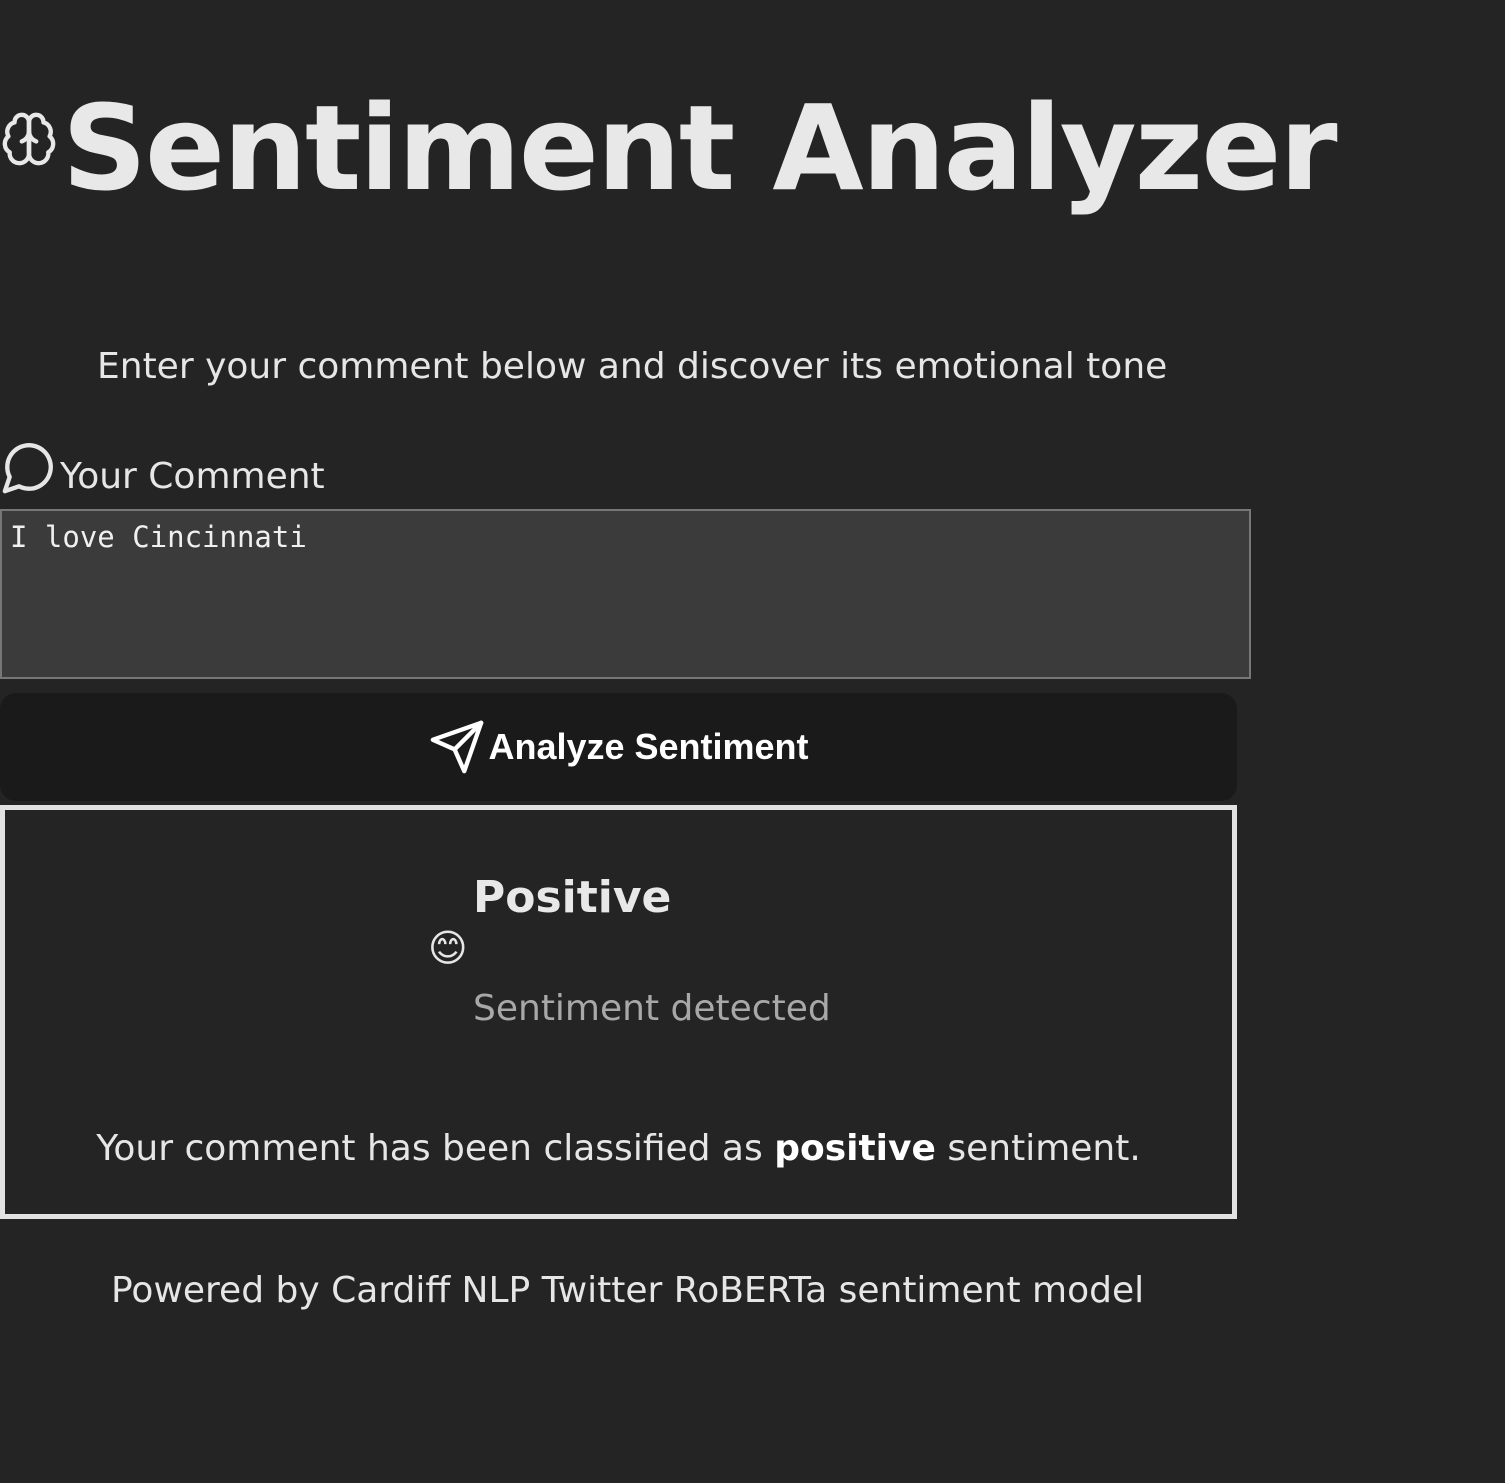 Image resolution: width=1505 pixels, height=1483 pixels. Describe the element at coordinates (192, 476) in the screenshot. I see `comment-label: Your Comment` at that location.